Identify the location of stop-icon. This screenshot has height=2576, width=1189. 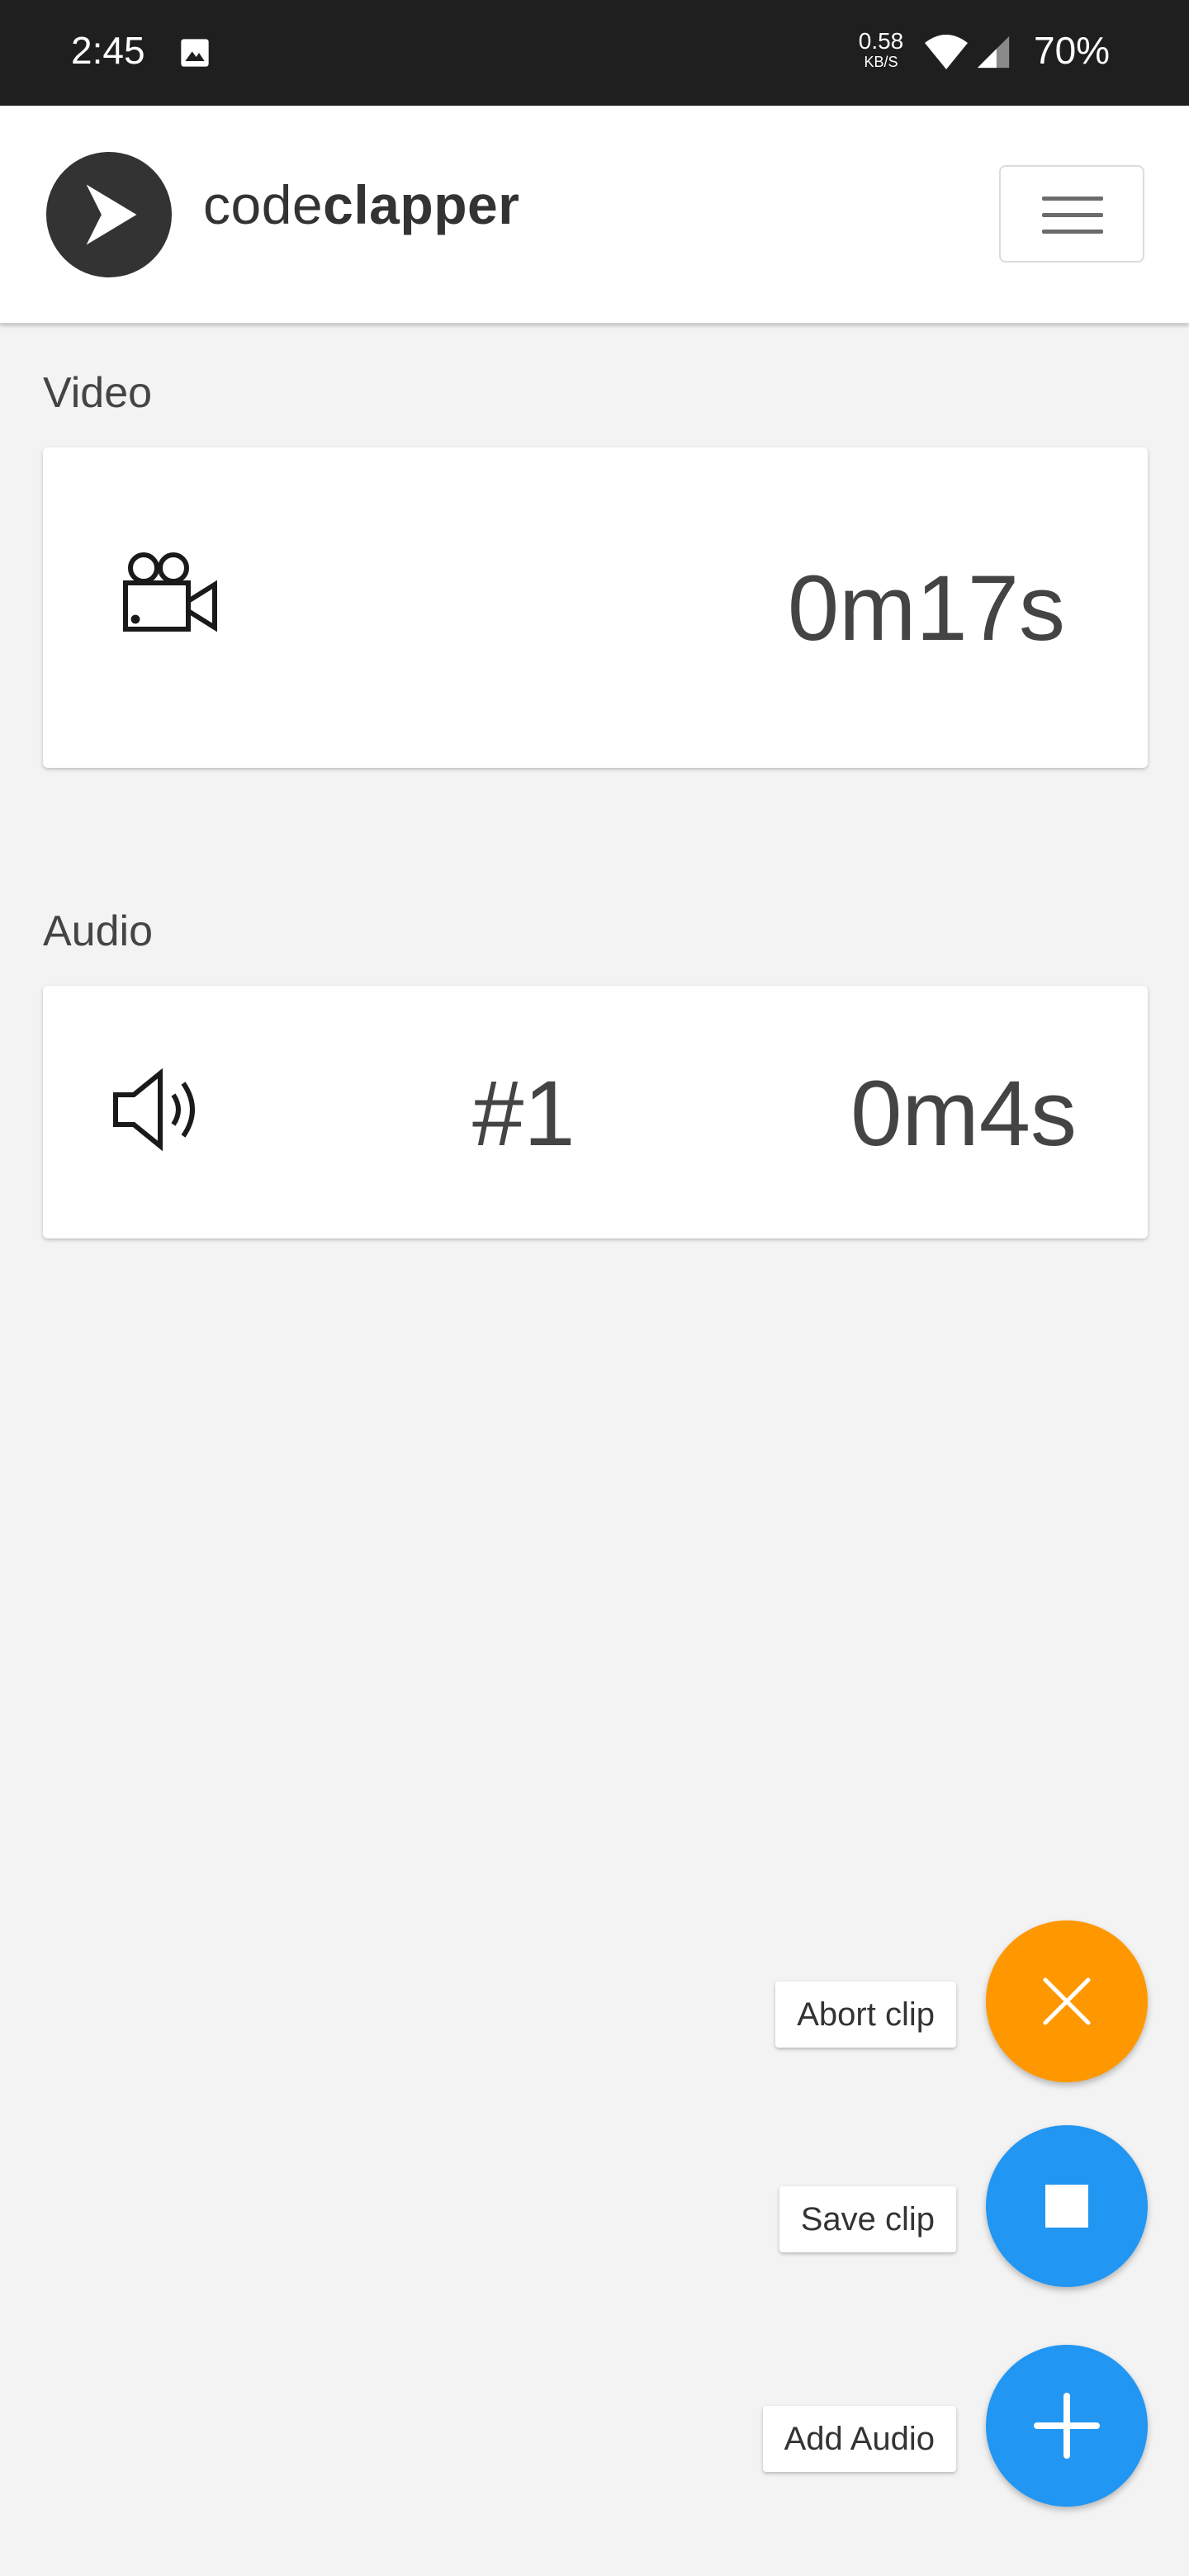
(1066, 2206).